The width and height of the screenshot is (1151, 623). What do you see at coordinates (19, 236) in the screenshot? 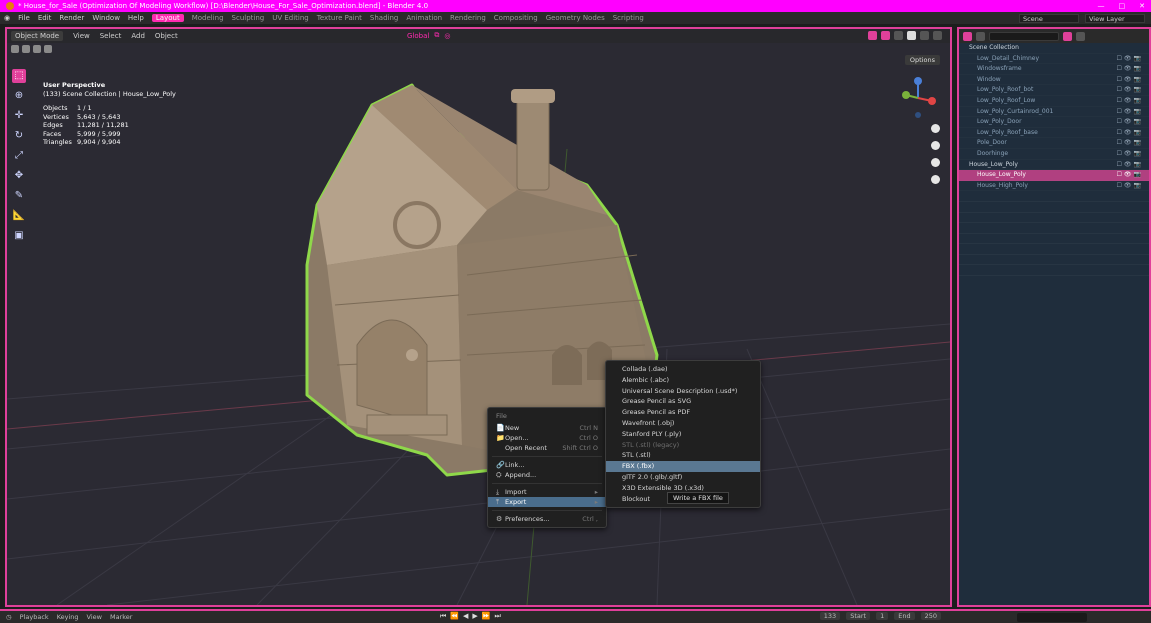
I see `add-cube-tool-icon: ▣` at bounding box center [19, 236].